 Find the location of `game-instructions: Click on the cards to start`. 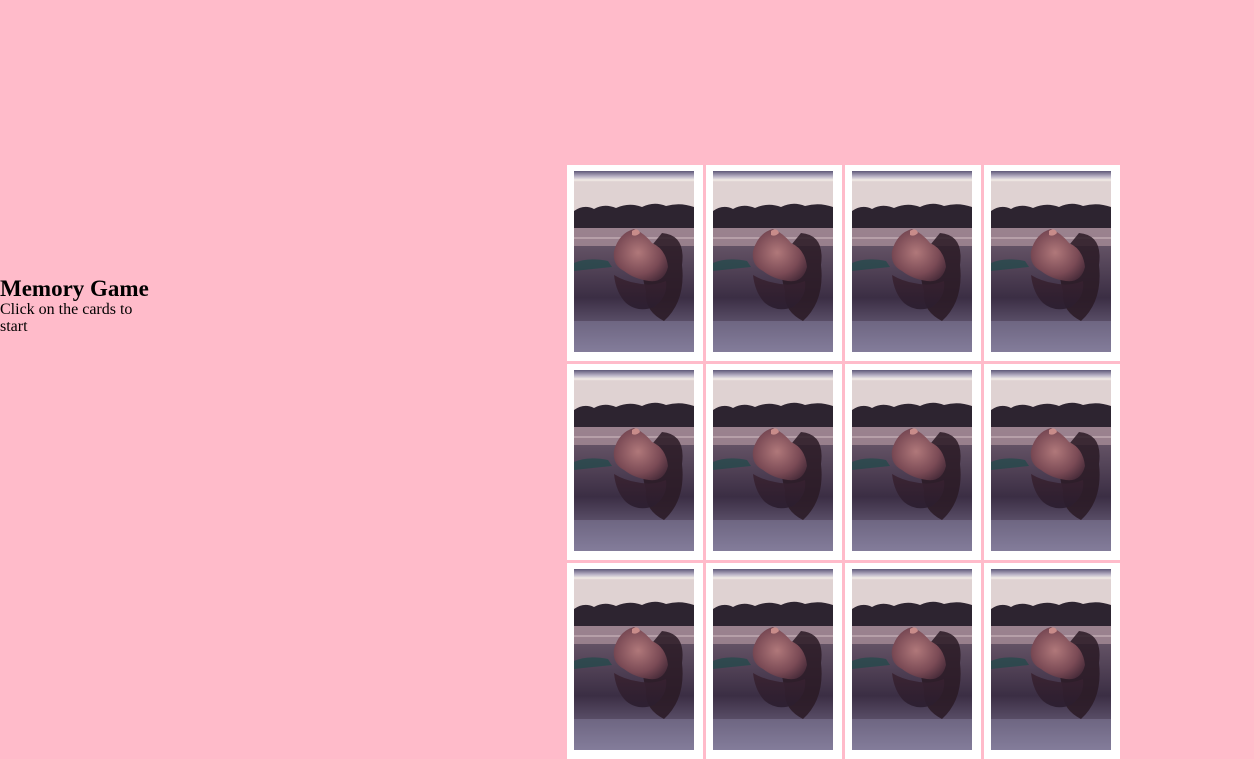

game-instructions: Click on the cards to start is located at coordinates (66, 318).